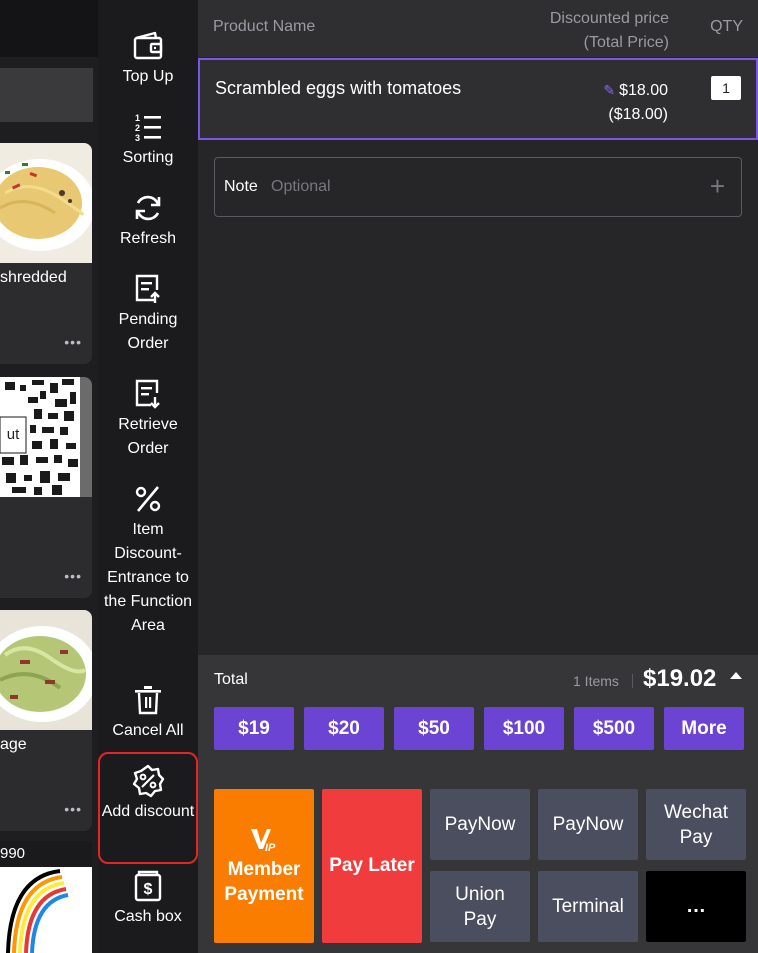  Describe the element at coordinates (148, 76) in the screenshot. I see `top-up-label: Top Up` at that location.